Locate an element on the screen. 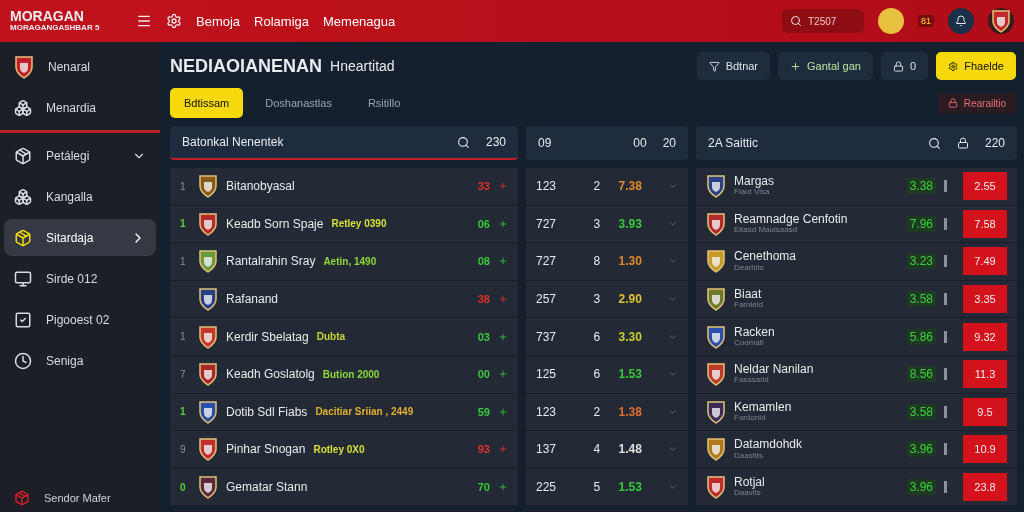 The height and width of the screenshot is (512, 1024). odds-value: 7.96 is located at coordinates (921, 223).